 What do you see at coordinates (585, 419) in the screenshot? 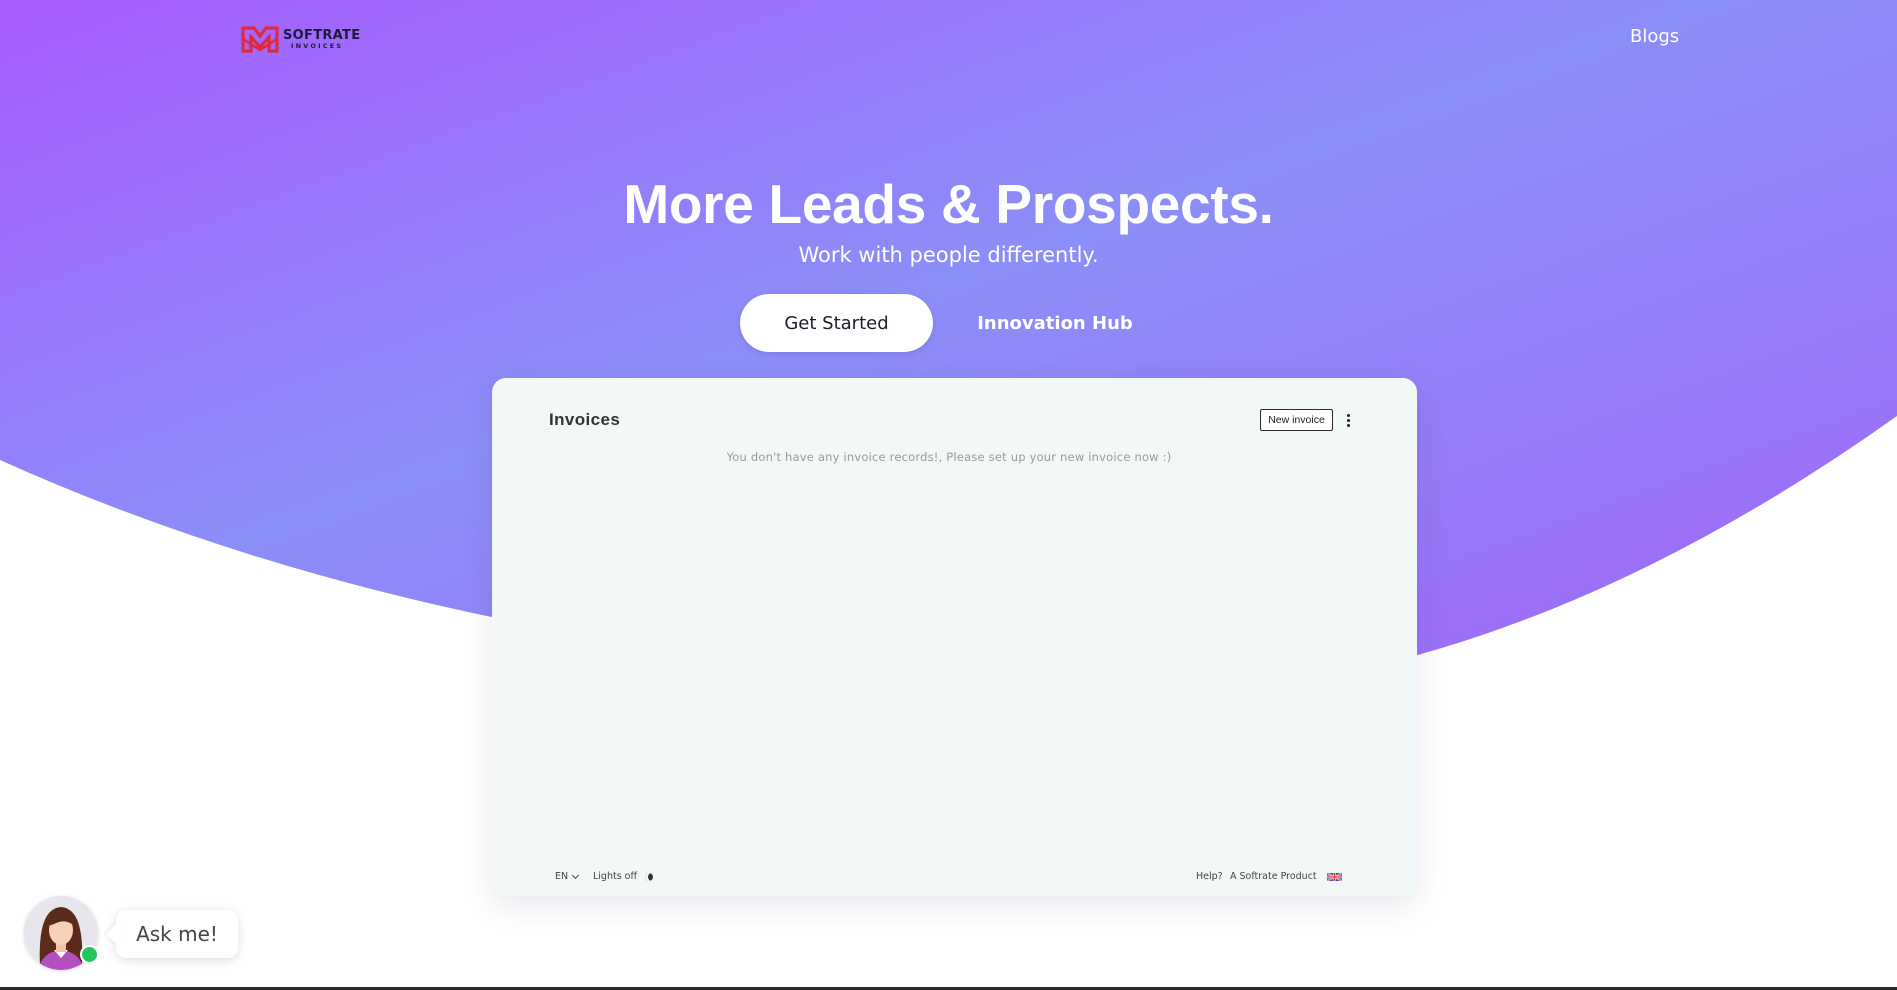
I see `invoices-title: Invoices` at bounding box center [585, 419].